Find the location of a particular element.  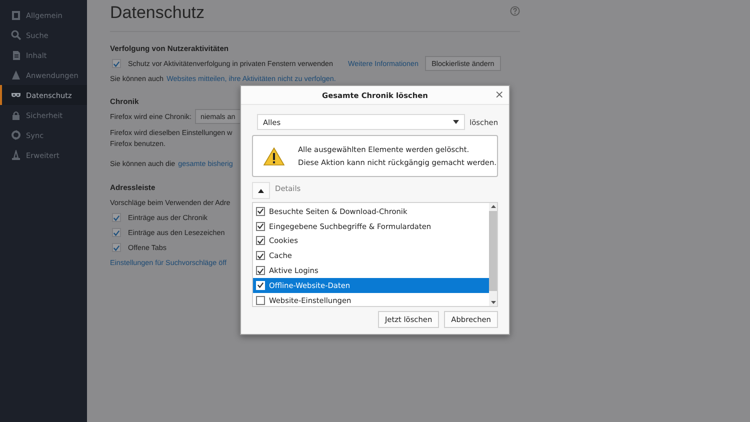

details-toggle-button is located at coordinates (261, 190).